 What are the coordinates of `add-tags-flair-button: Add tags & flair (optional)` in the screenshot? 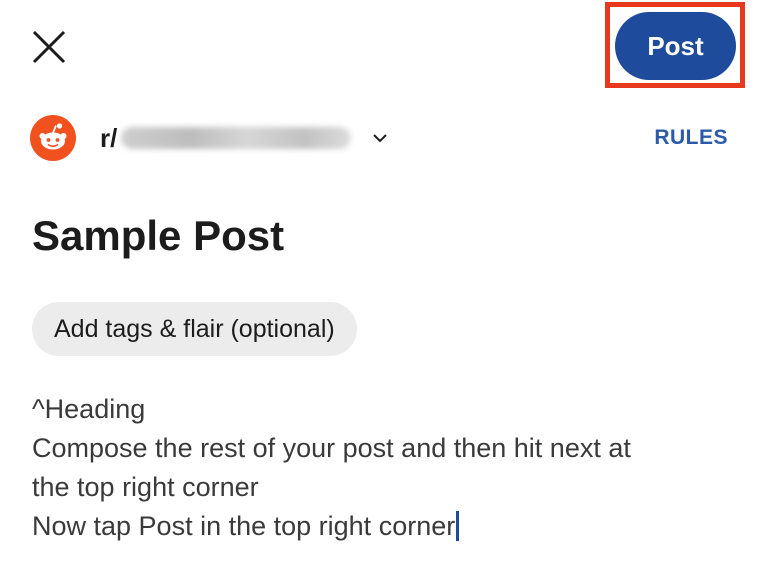 It's located at (194, 329).